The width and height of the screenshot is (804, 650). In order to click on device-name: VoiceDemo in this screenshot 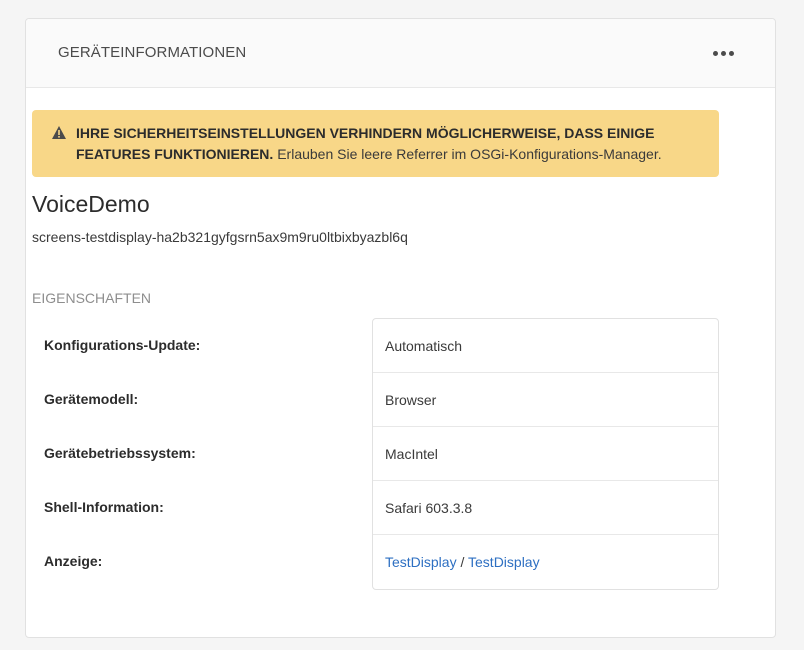, I will do `click(91, 204)`.